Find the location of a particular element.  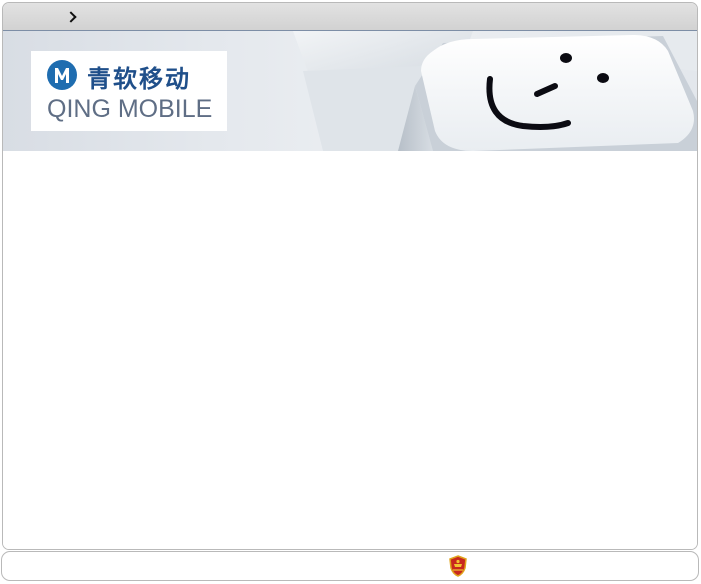

top-bar is located at coordinates (350, 17).